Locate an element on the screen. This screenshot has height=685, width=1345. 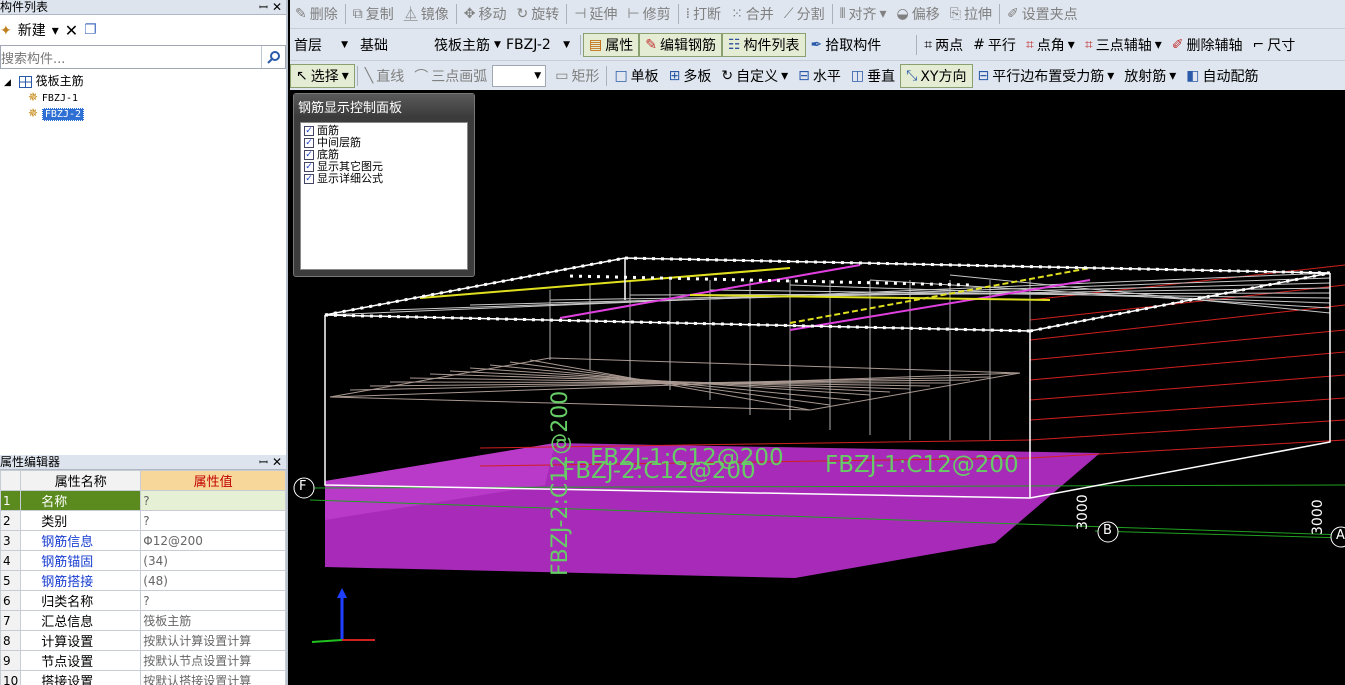
property-row: 2 类别? is located at coordinates (143, 520).